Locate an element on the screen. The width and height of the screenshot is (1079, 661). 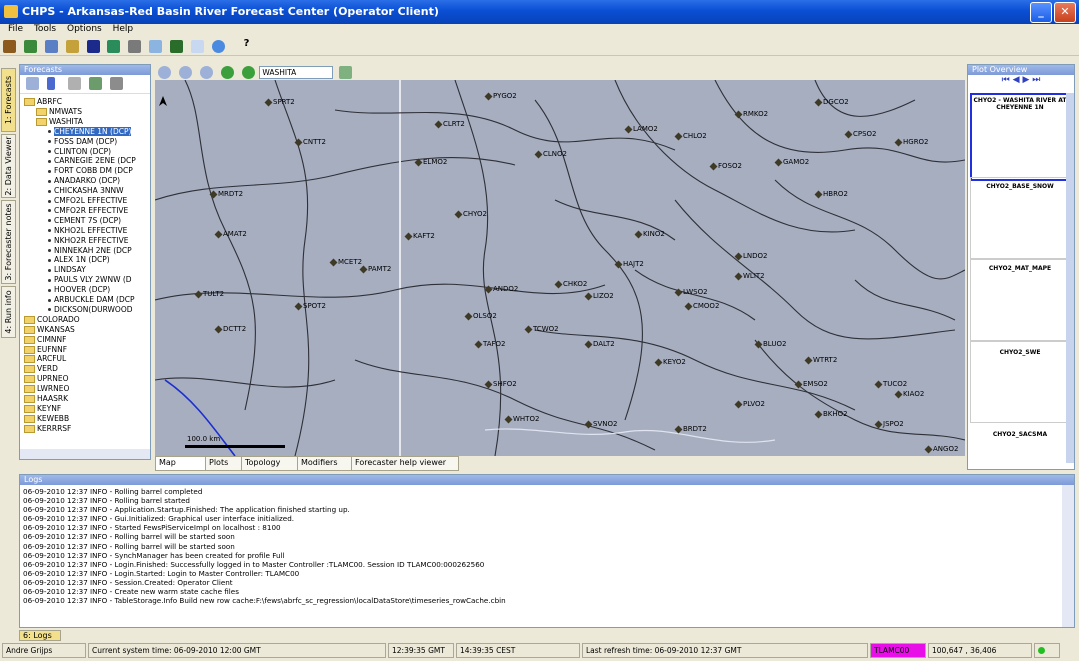
basin-select: WASHITA is located at coordinates (296, 72).